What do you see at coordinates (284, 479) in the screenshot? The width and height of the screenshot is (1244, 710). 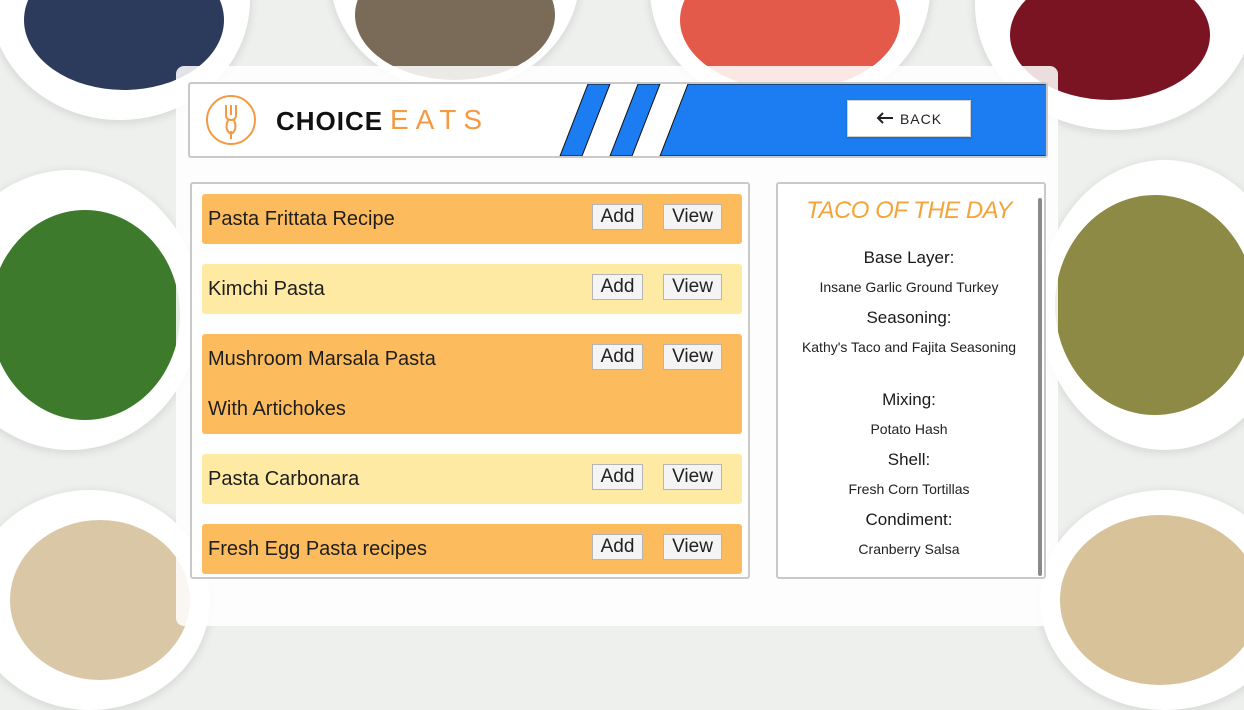 I see `recipe-name: Pasta Carbonara` at bounding box center [284, 479].